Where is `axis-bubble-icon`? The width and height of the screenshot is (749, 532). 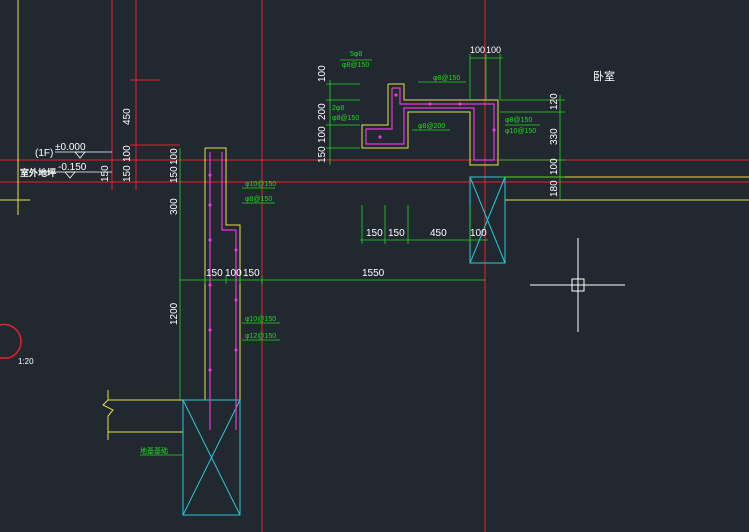
axis-bubble-icon is located at coordinates (11, 341).